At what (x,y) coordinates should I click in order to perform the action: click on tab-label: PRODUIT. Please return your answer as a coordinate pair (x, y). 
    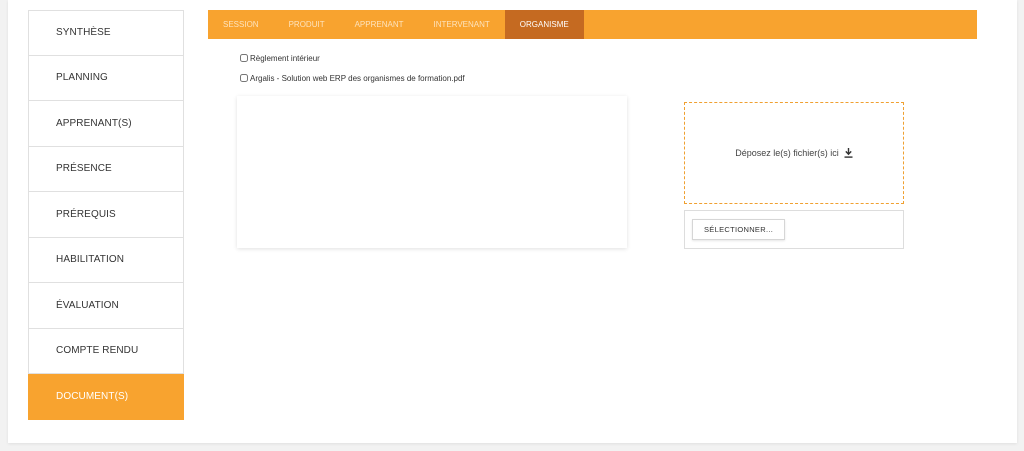
    Looking at the image, I should click on (306, 24).